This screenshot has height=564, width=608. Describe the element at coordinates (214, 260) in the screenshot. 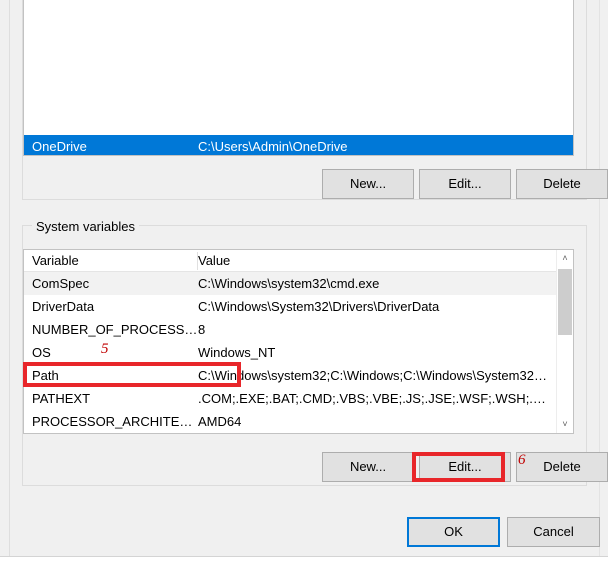

I see `column-header-value: Value` at that location.